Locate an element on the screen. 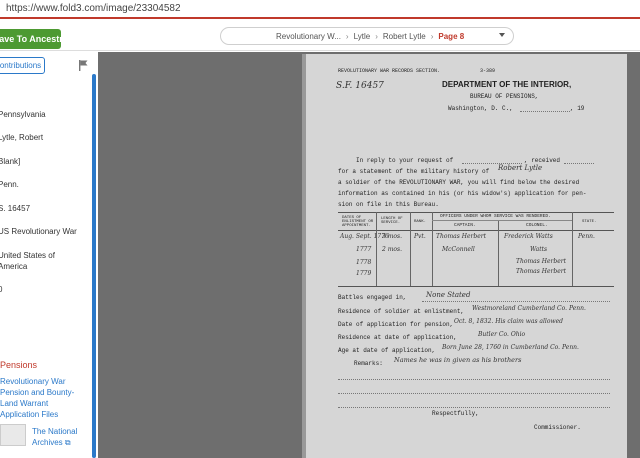 Image resolution: width=640 pixels, height=458 pixels. field-state-abbrev: Penn. is located at coordinates (9, 184).